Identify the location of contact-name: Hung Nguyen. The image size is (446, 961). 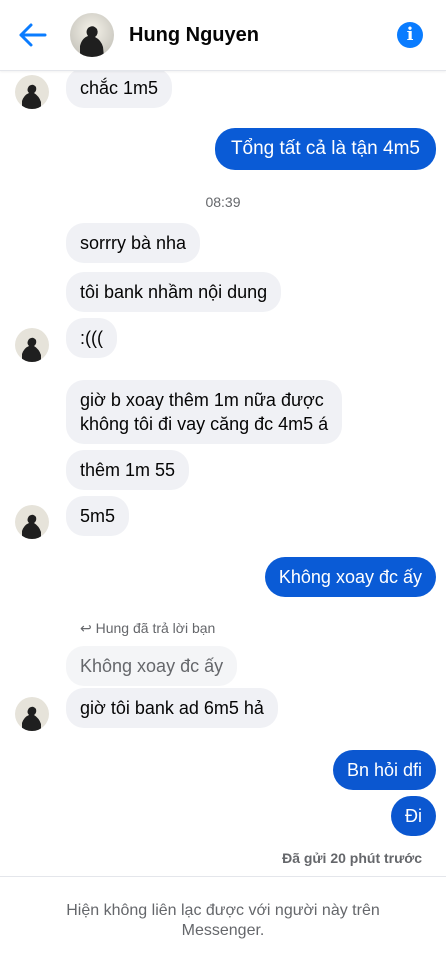
(194, 35).